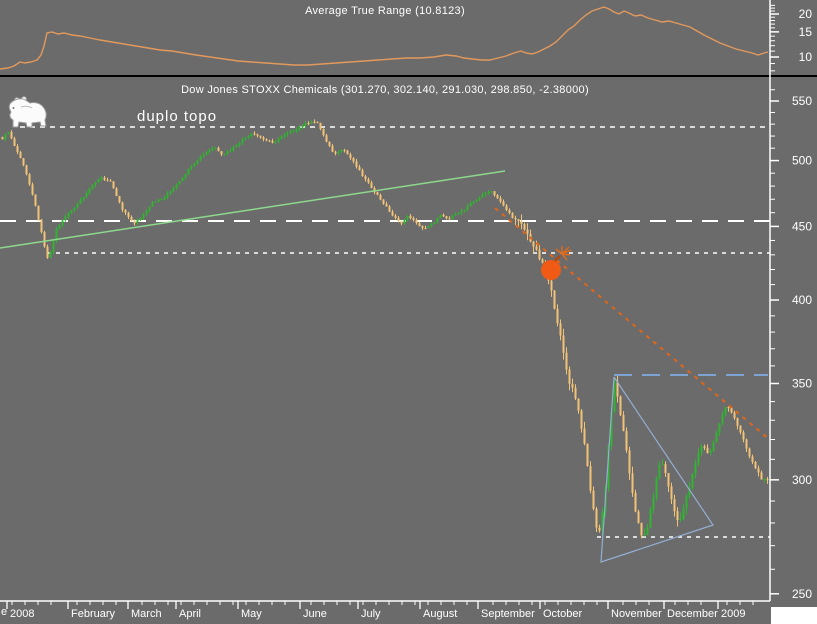  What do you see at coordinates (806, 57) in the screenshot?
I see `atr-axis-label: 10` at bounding box center [806, 57].